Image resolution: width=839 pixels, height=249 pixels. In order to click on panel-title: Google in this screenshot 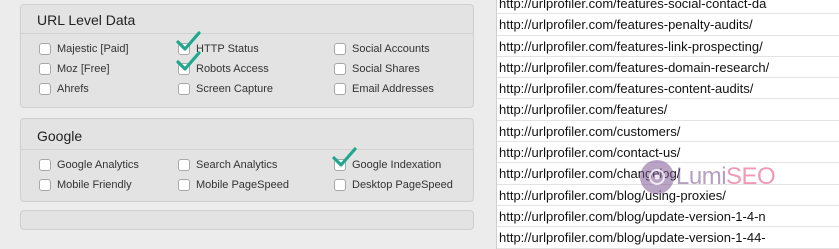, I will do `click(60, 136)`.